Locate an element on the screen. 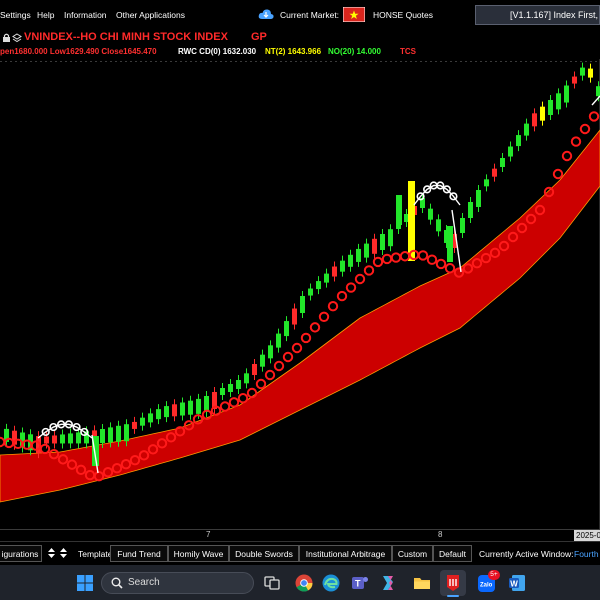 Image resolution: width=600 pixels, height=600 pixels. windows-taskbar: Search T Zalo 5+ W is located at coordinates (300, 582).